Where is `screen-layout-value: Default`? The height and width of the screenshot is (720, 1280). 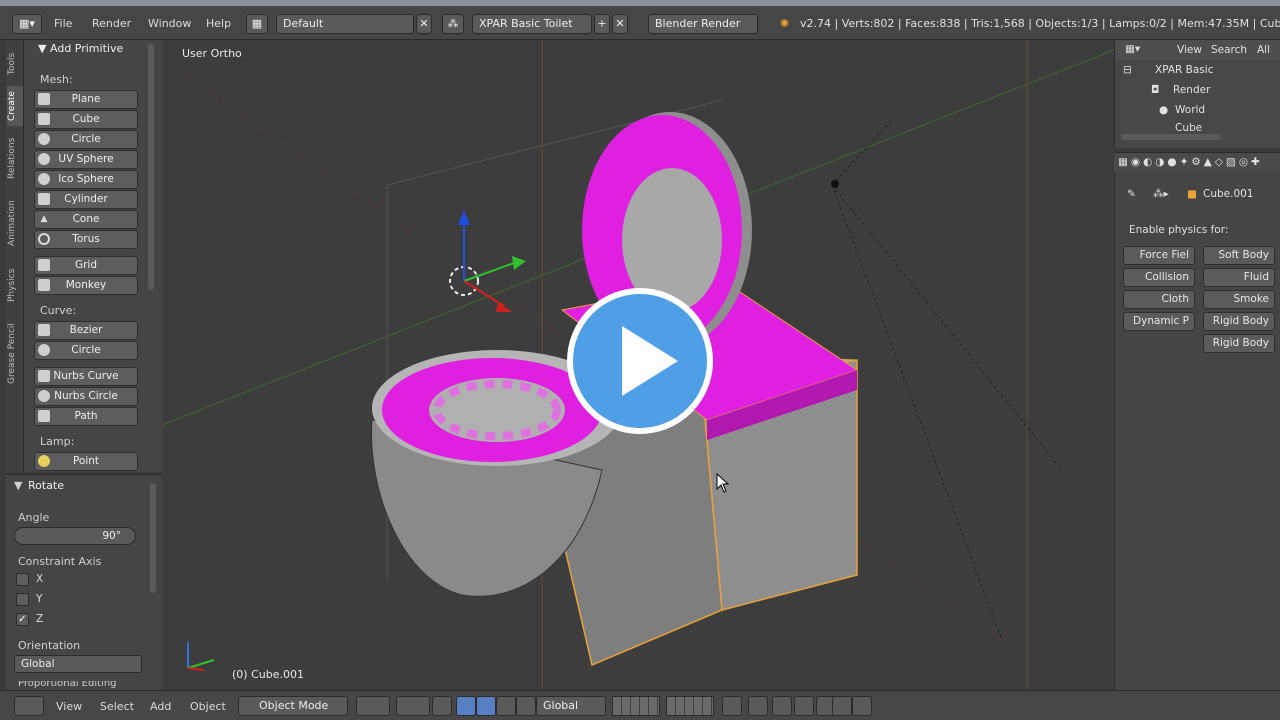 screen-layout-value: Default is located at coordinates (303, 23).